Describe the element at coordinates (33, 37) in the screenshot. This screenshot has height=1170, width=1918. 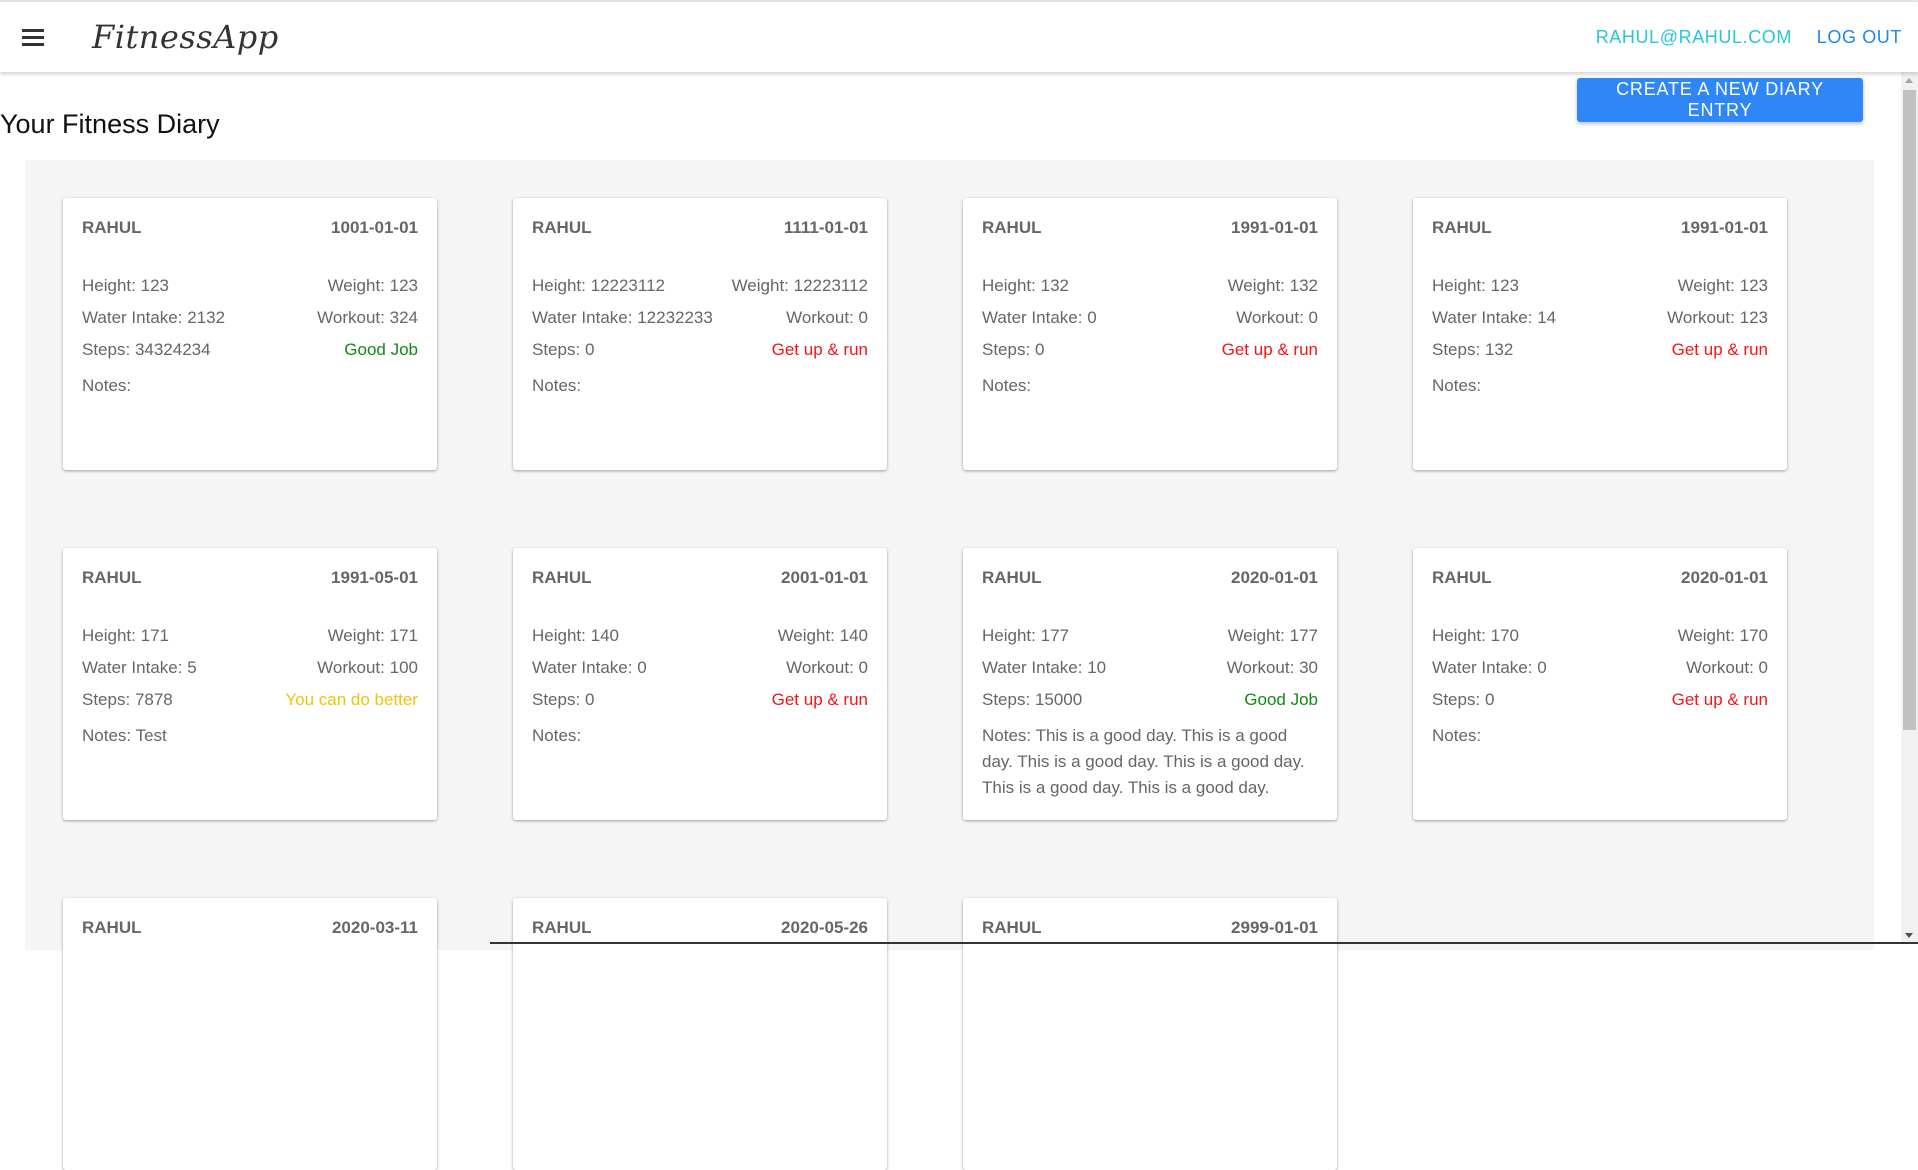
I see `menu-icon` at that location.